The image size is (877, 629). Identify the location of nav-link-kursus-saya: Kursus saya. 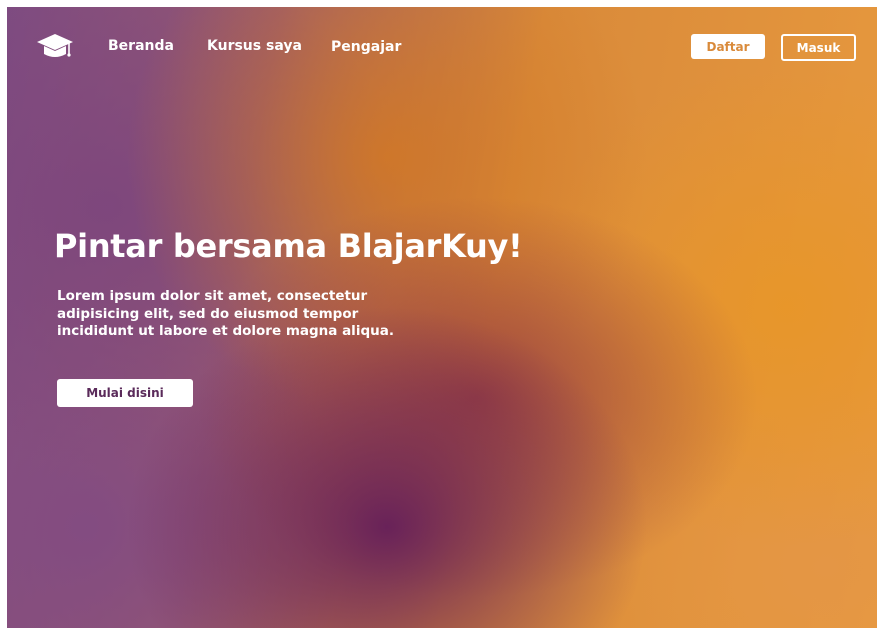
(254, 46).